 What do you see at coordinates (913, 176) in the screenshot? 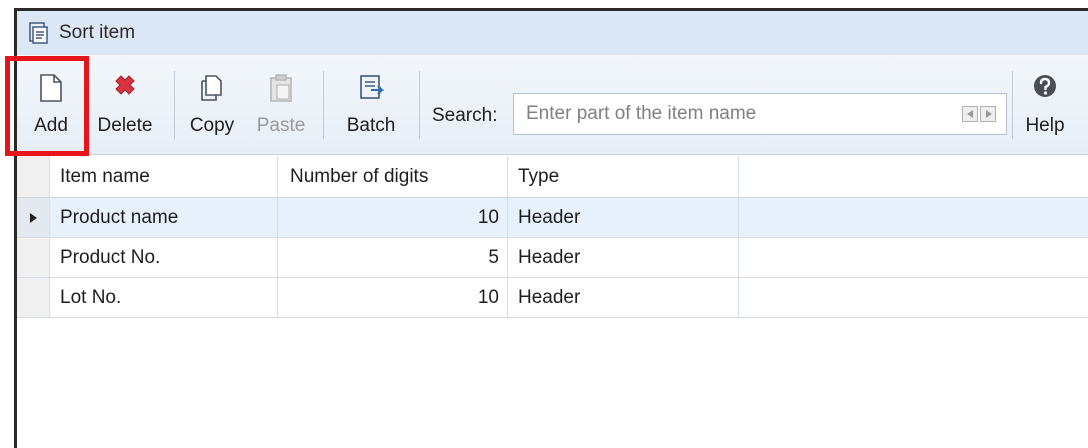
I see `column-header-filler` at bounding box center [913, 176].